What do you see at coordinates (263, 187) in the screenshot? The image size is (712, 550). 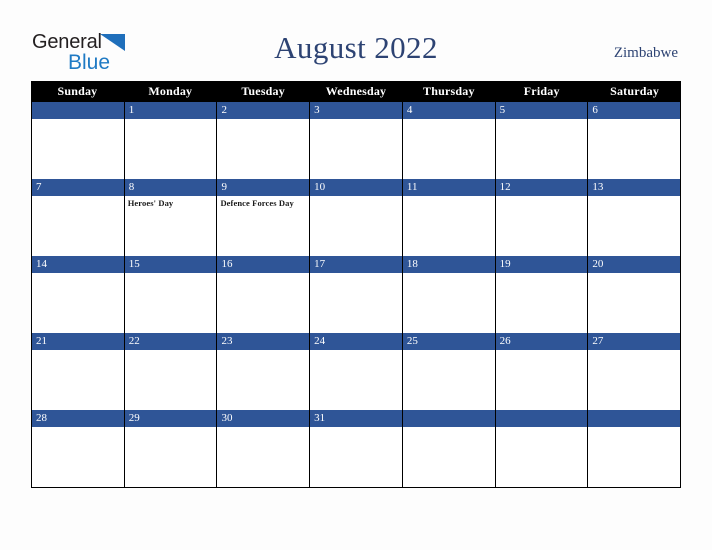 I see `day-number: 9` at bounding box center [263, 187].